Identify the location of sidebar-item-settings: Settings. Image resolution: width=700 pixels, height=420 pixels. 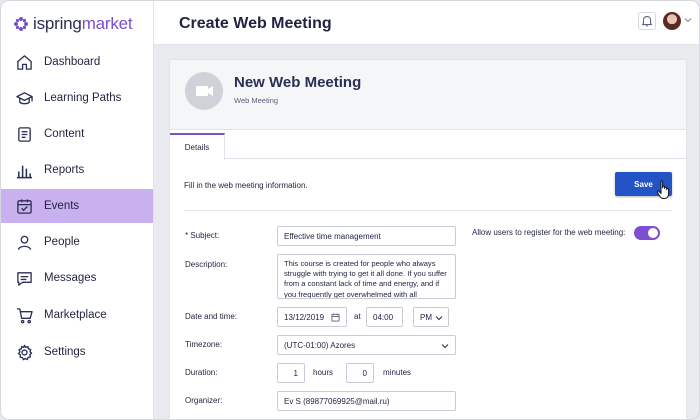
(77, 352).